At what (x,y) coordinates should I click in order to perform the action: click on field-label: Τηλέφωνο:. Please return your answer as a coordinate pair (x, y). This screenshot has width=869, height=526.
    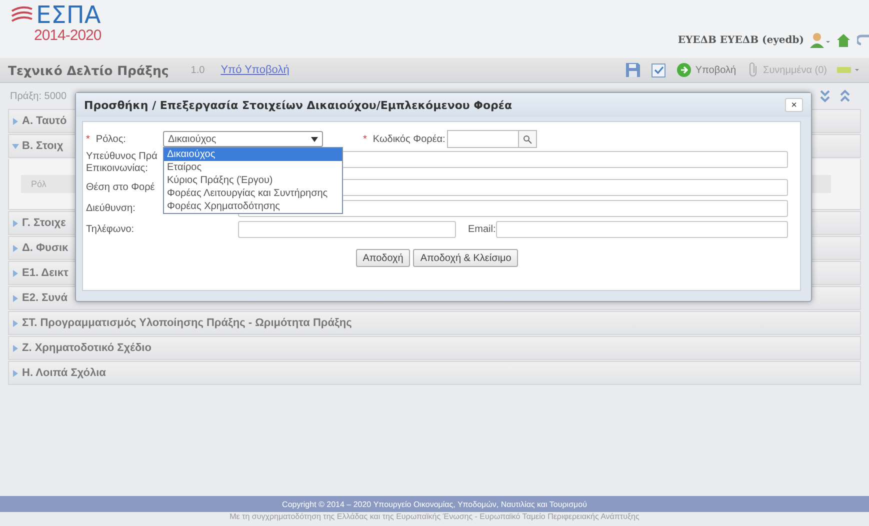
    Looking at the image, I should click on (110, 229).